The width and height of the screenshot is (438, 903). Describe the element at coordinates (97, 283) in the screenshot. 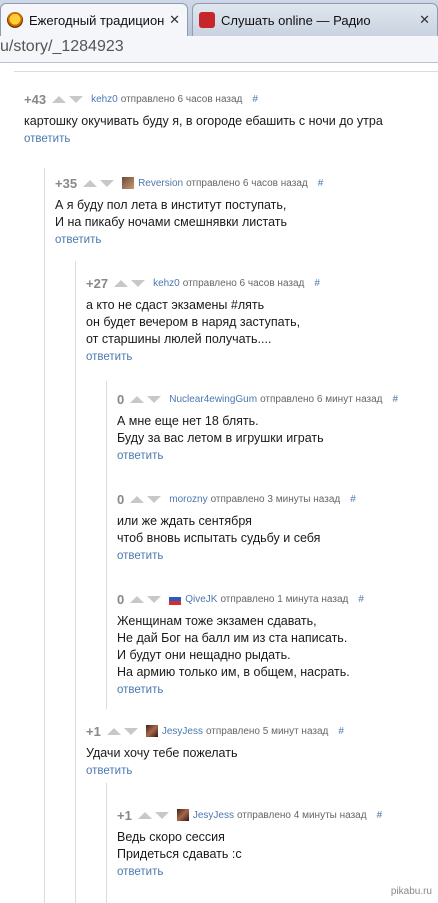

I see `comment-rating: +27` at that location.